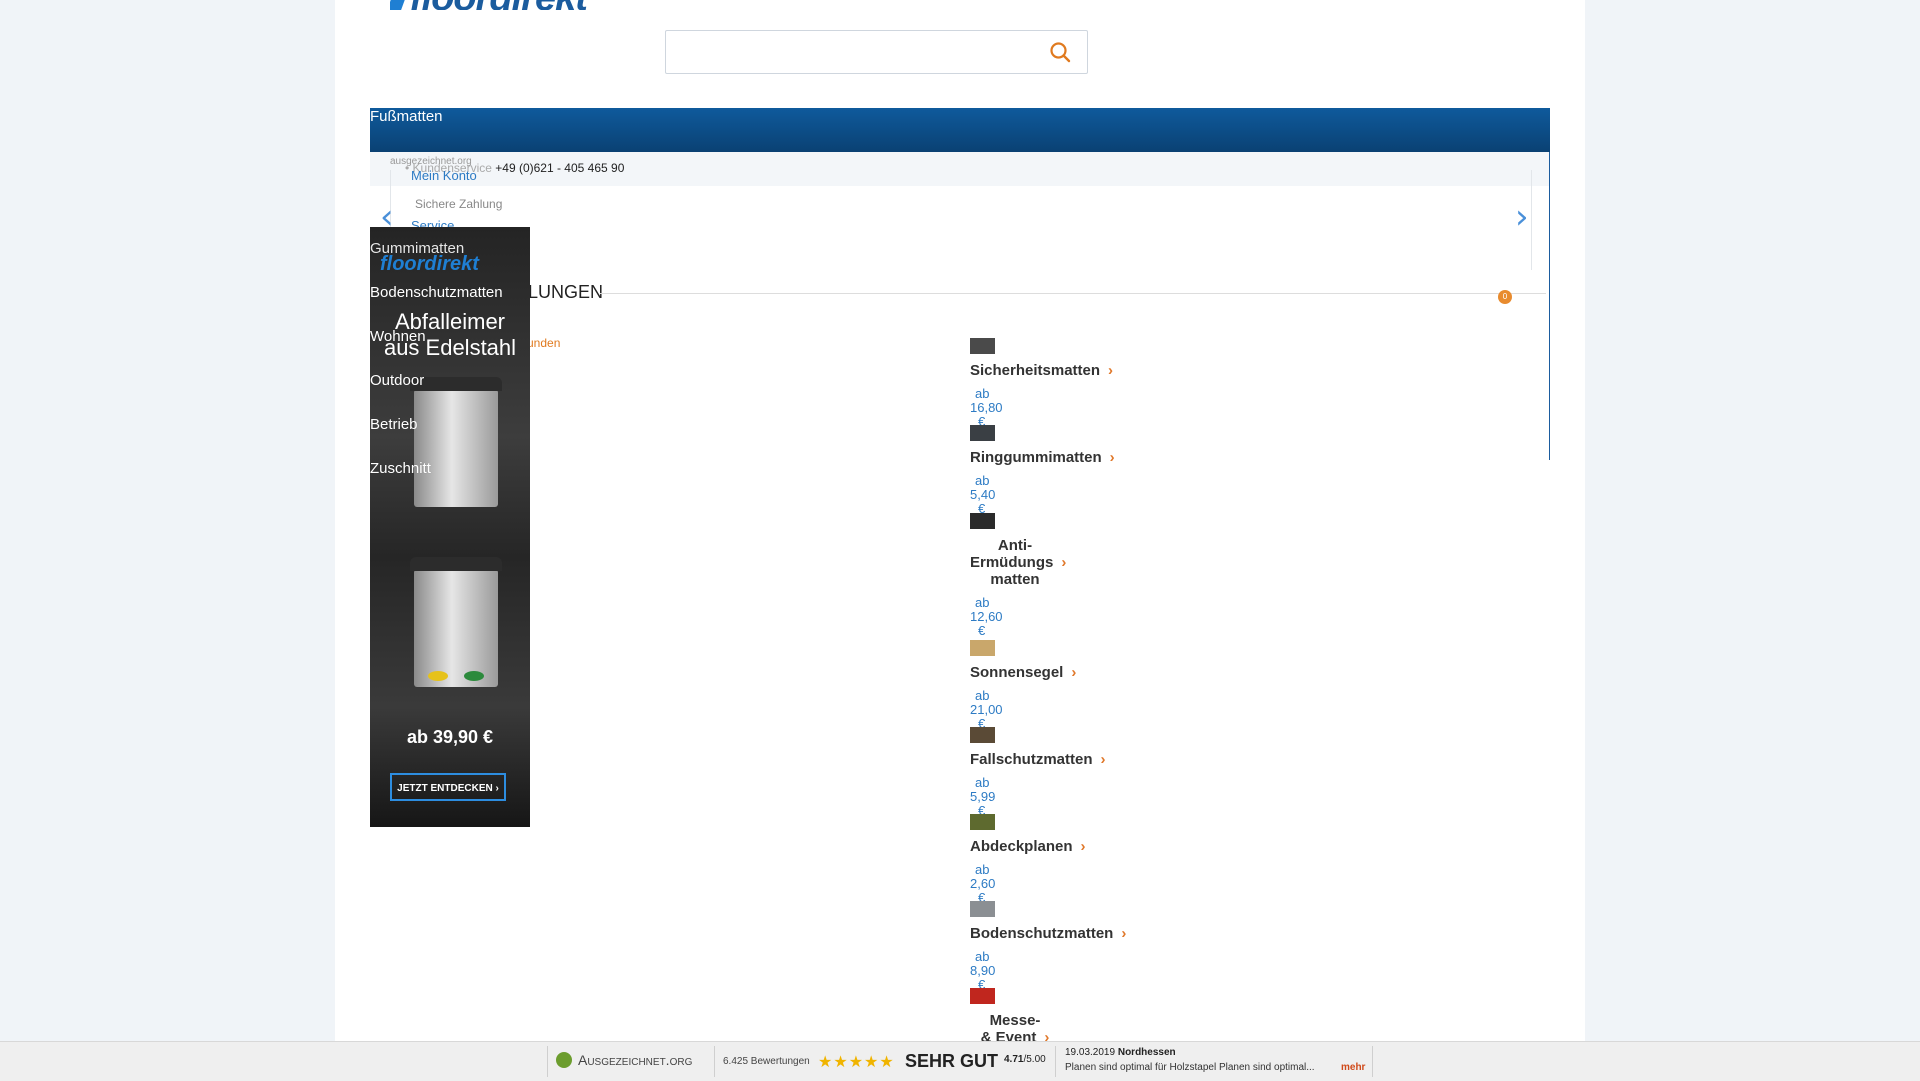  I want to click on menu-item-outdoor: Outdoor, so click(397, 380).